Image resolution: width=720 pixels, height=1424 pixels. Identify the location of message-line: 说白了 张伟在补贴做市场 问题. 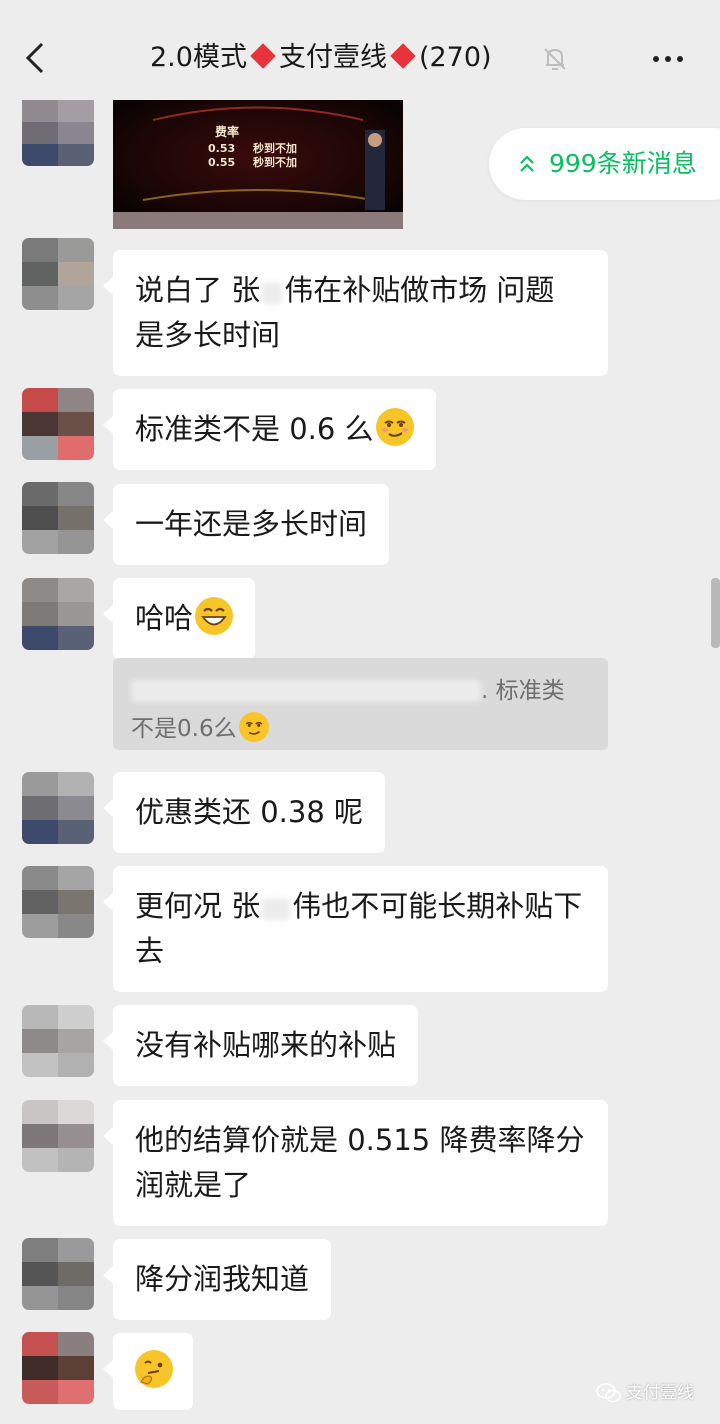
(345, 290).